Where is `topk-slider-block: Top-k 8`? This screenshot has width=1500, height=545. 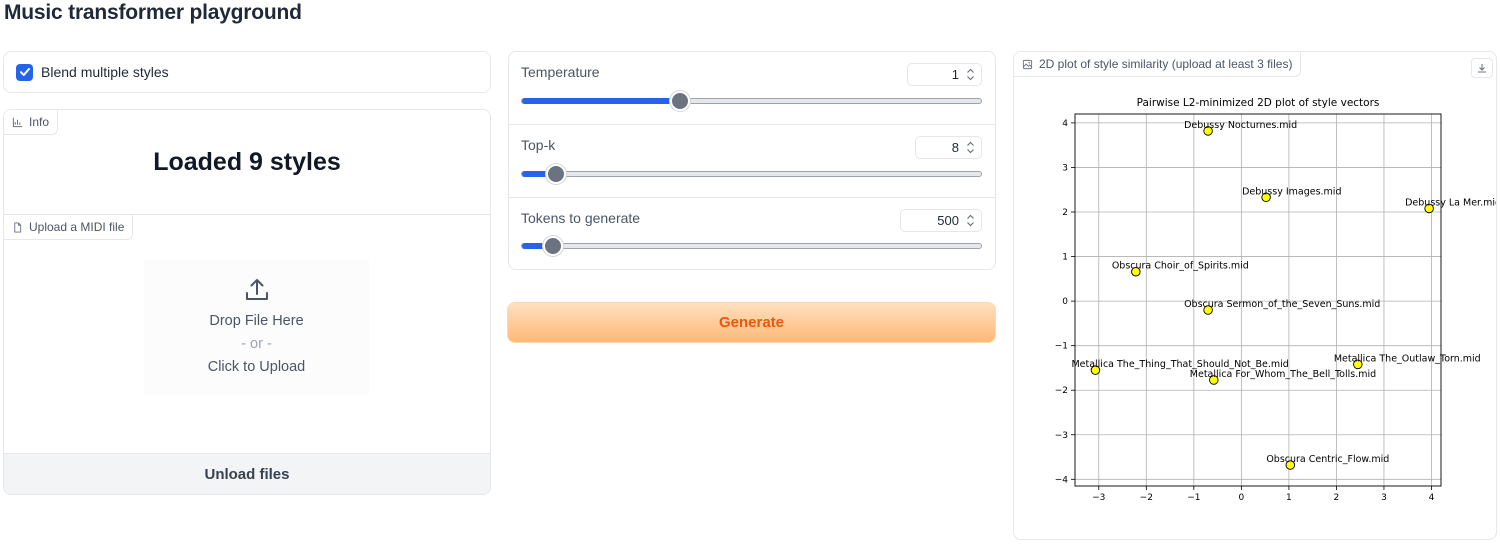 topk-slider-block: Top-k 8 is located at coordinates (752, 161).